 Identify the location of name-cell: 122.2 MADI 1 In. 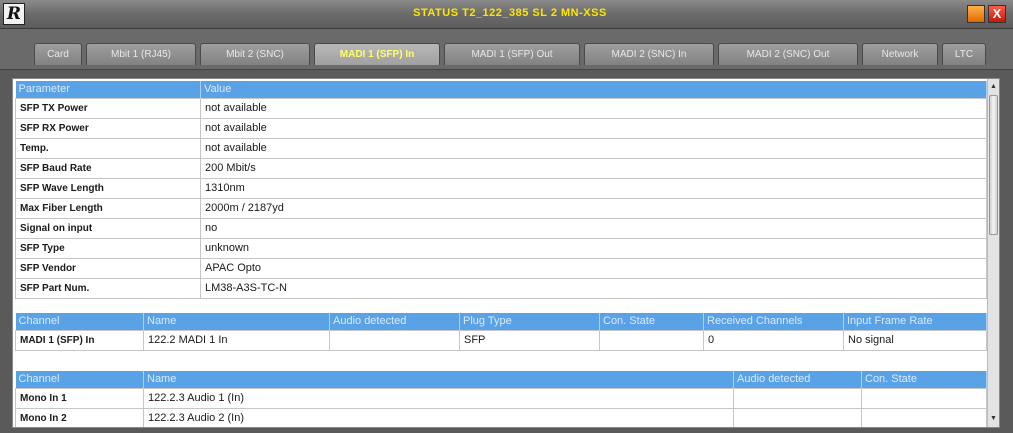
(236, 340).